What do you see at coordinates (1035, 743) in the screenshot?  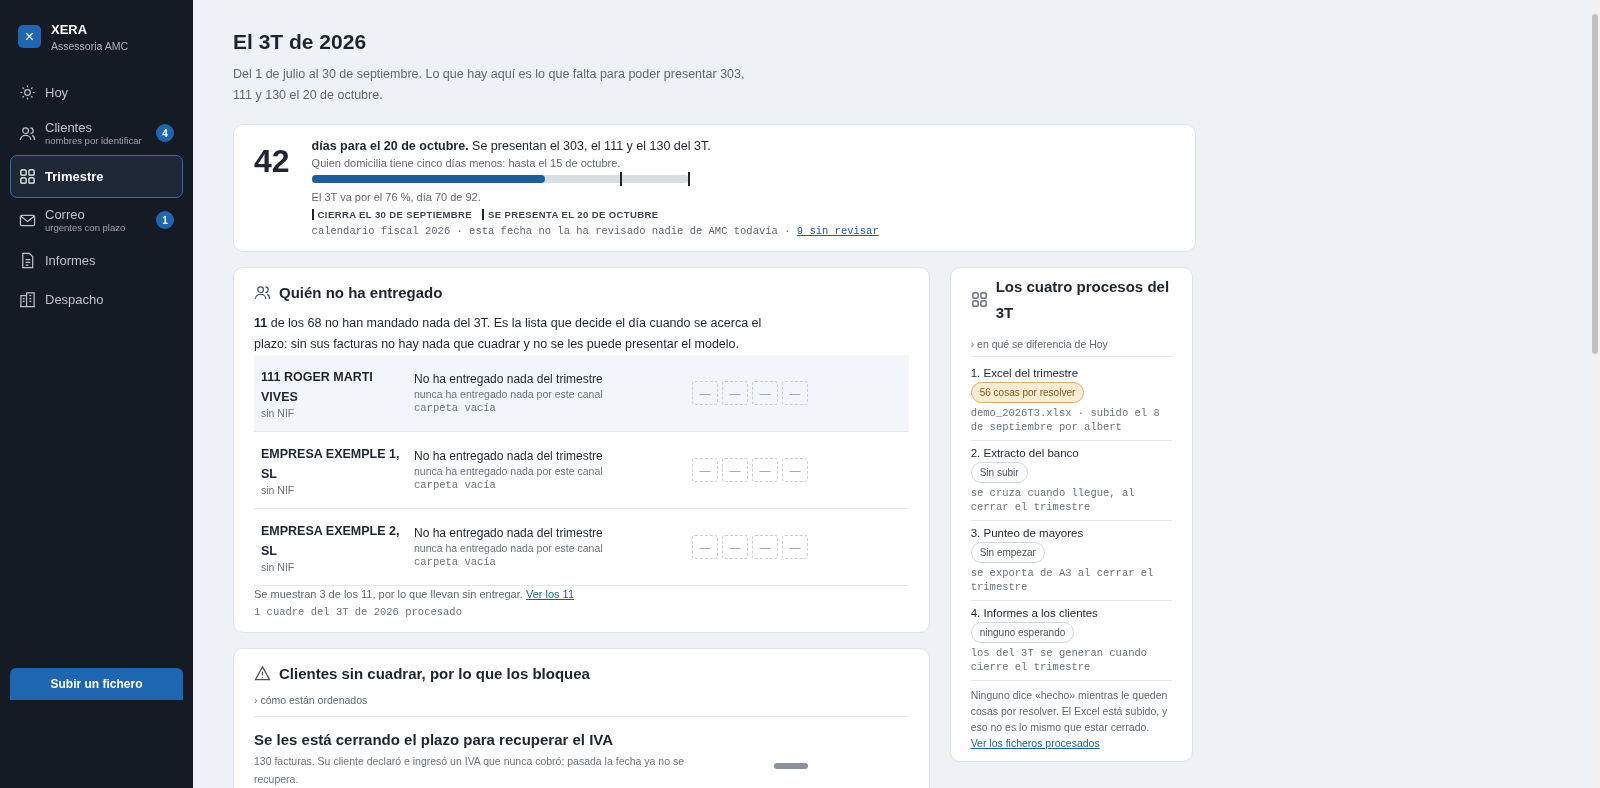 I see `processed-files-link: Ver los ficheros procesados` at bounding box center [1035, 743].